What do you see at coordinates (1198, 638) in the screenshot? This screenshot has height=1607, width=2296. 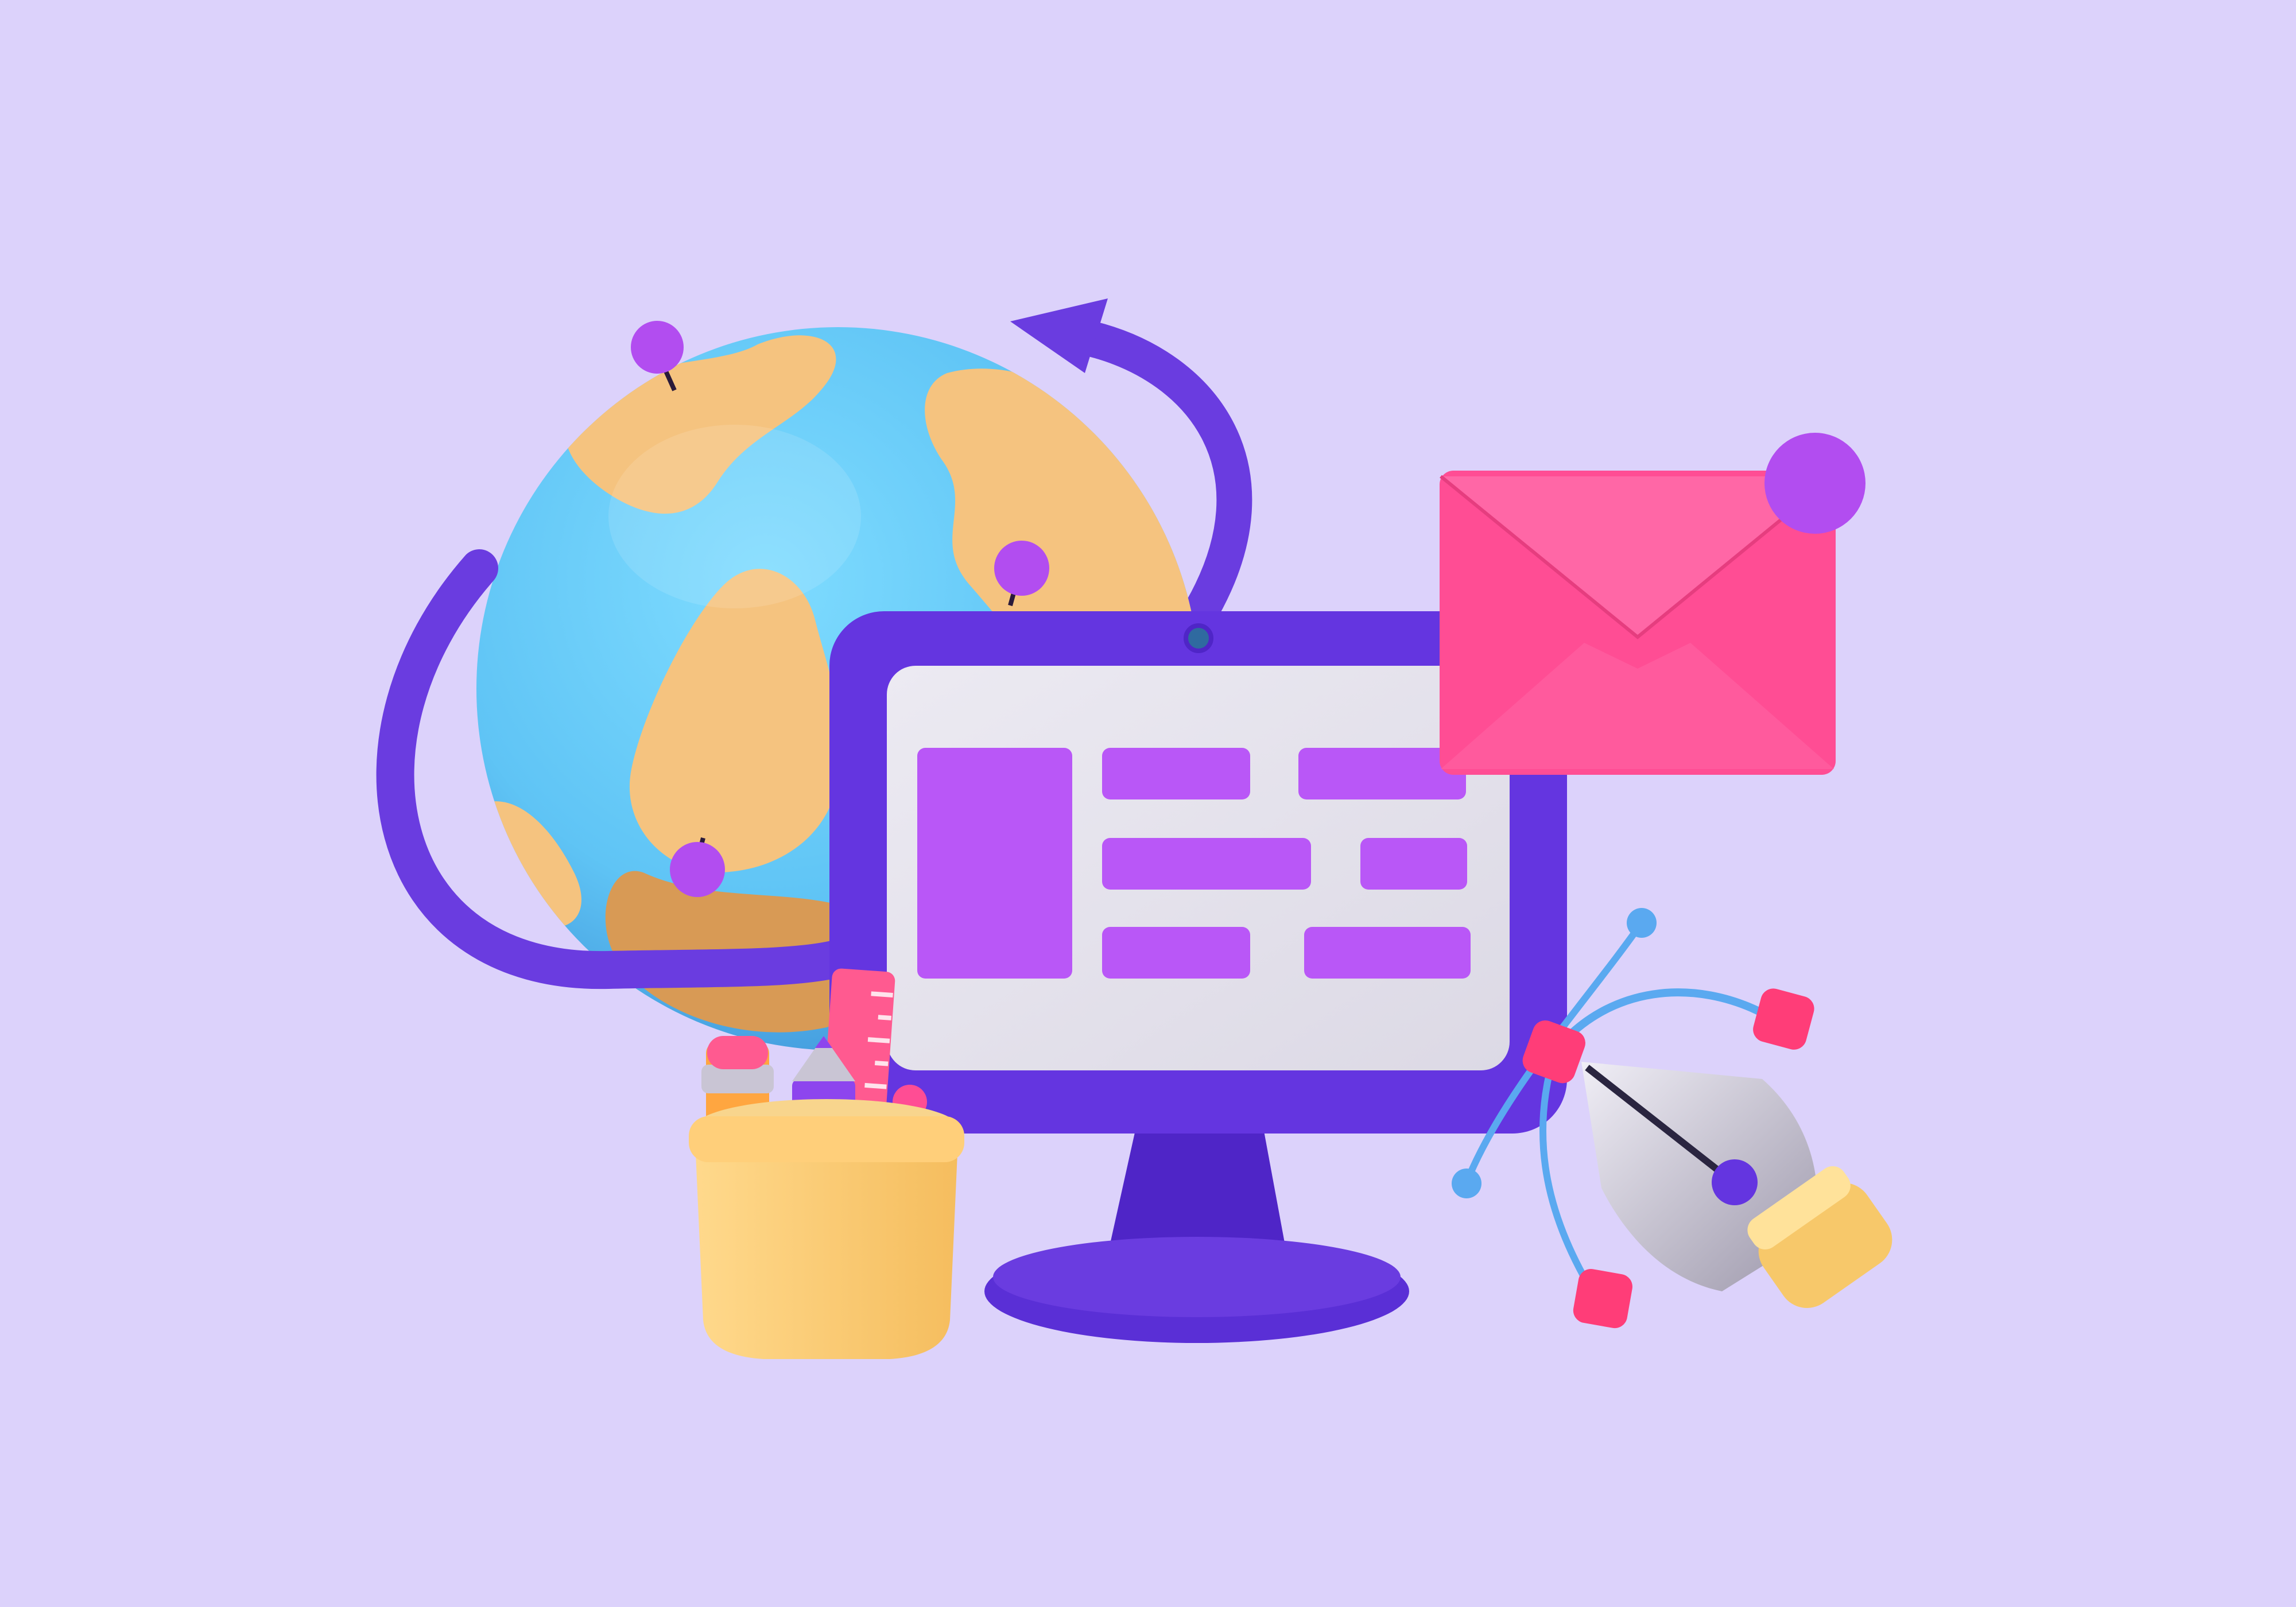 I see `webcam-icon` at bounding box center [1198, 638].